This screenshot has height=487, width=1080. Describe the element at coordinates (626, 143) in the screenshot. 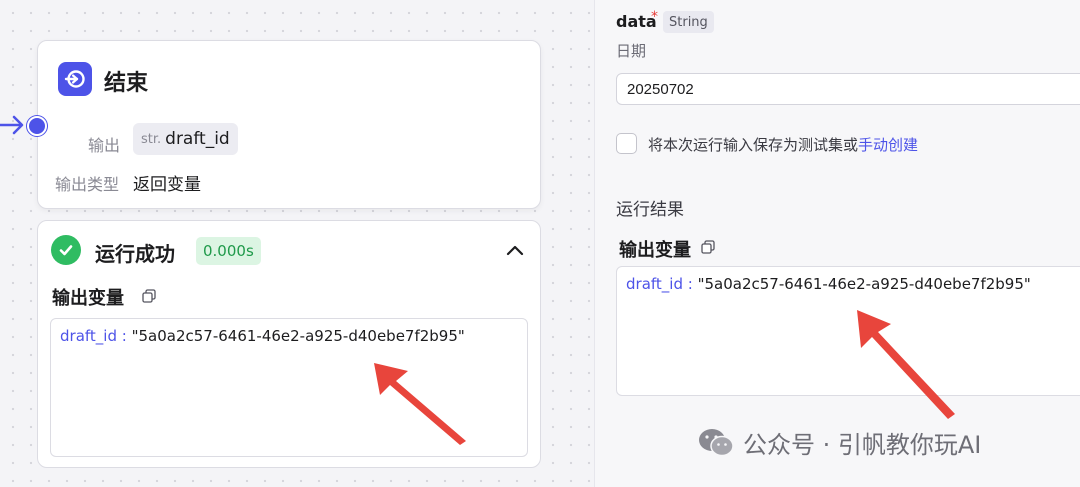

I see `save-testset-checkbox` at that location.